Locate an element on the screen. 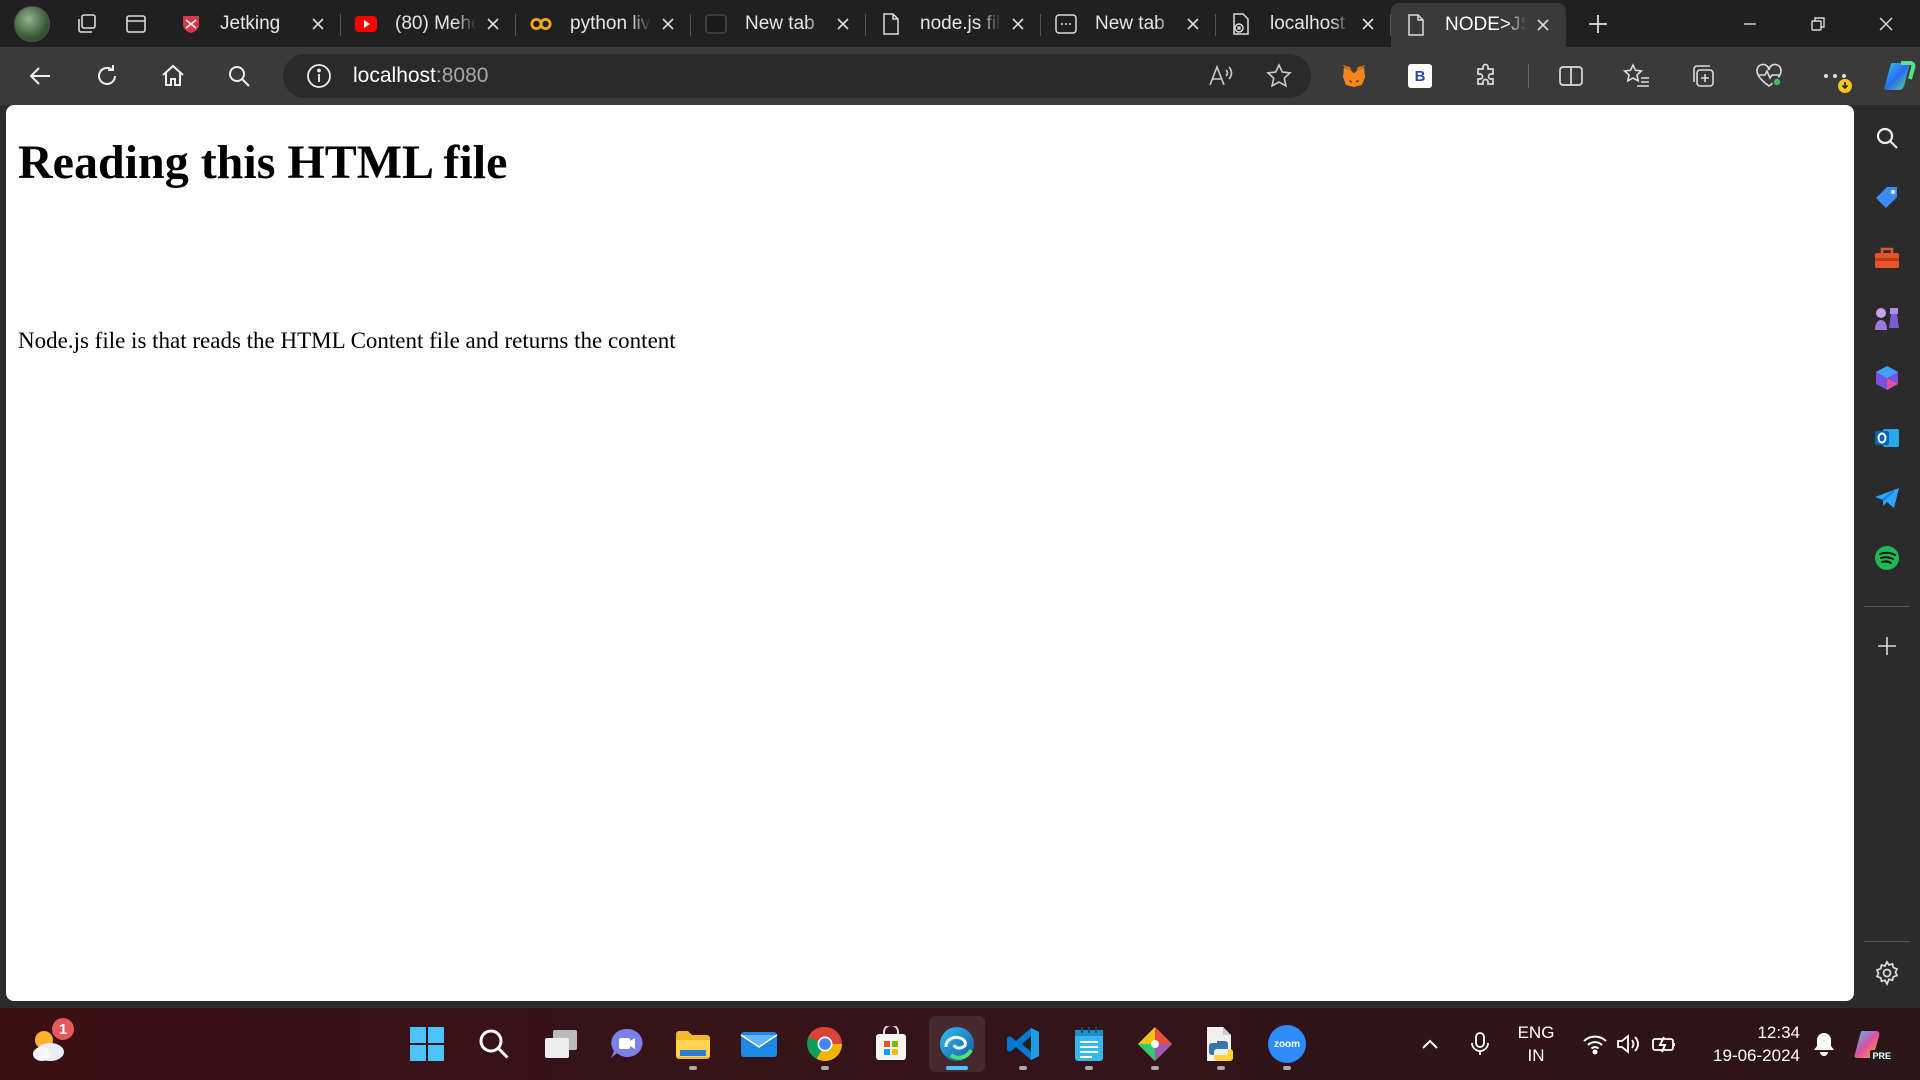 The image size is (1920, 1080). tab-bar: Jetking (80) Mehendi python live New tab is located at coordinates (960, 23).